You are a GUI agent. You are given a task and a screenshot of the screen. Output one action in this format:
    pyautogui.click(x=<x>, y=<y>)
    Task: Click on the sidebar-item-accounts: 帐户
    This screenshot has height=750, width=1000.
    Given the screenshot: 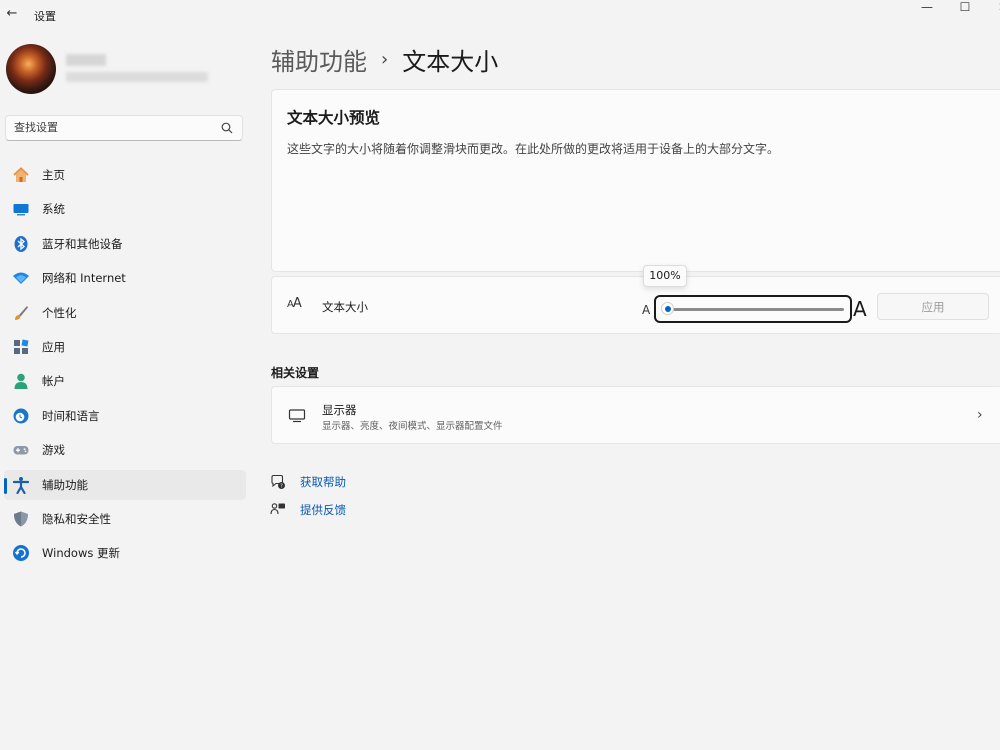 What is the action you would take?
    pyautogui.click(x=125, y=381)
    